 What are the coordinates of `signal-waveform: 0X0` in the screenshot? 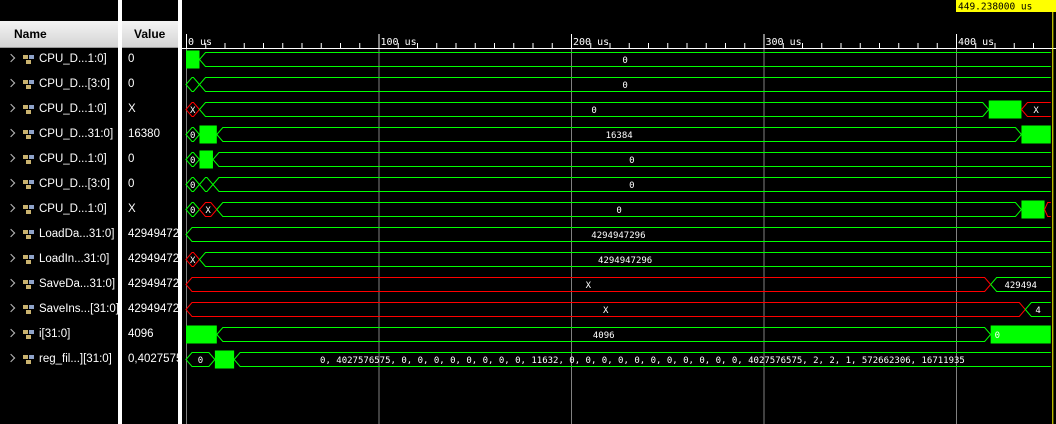 It's located at (618, 209).